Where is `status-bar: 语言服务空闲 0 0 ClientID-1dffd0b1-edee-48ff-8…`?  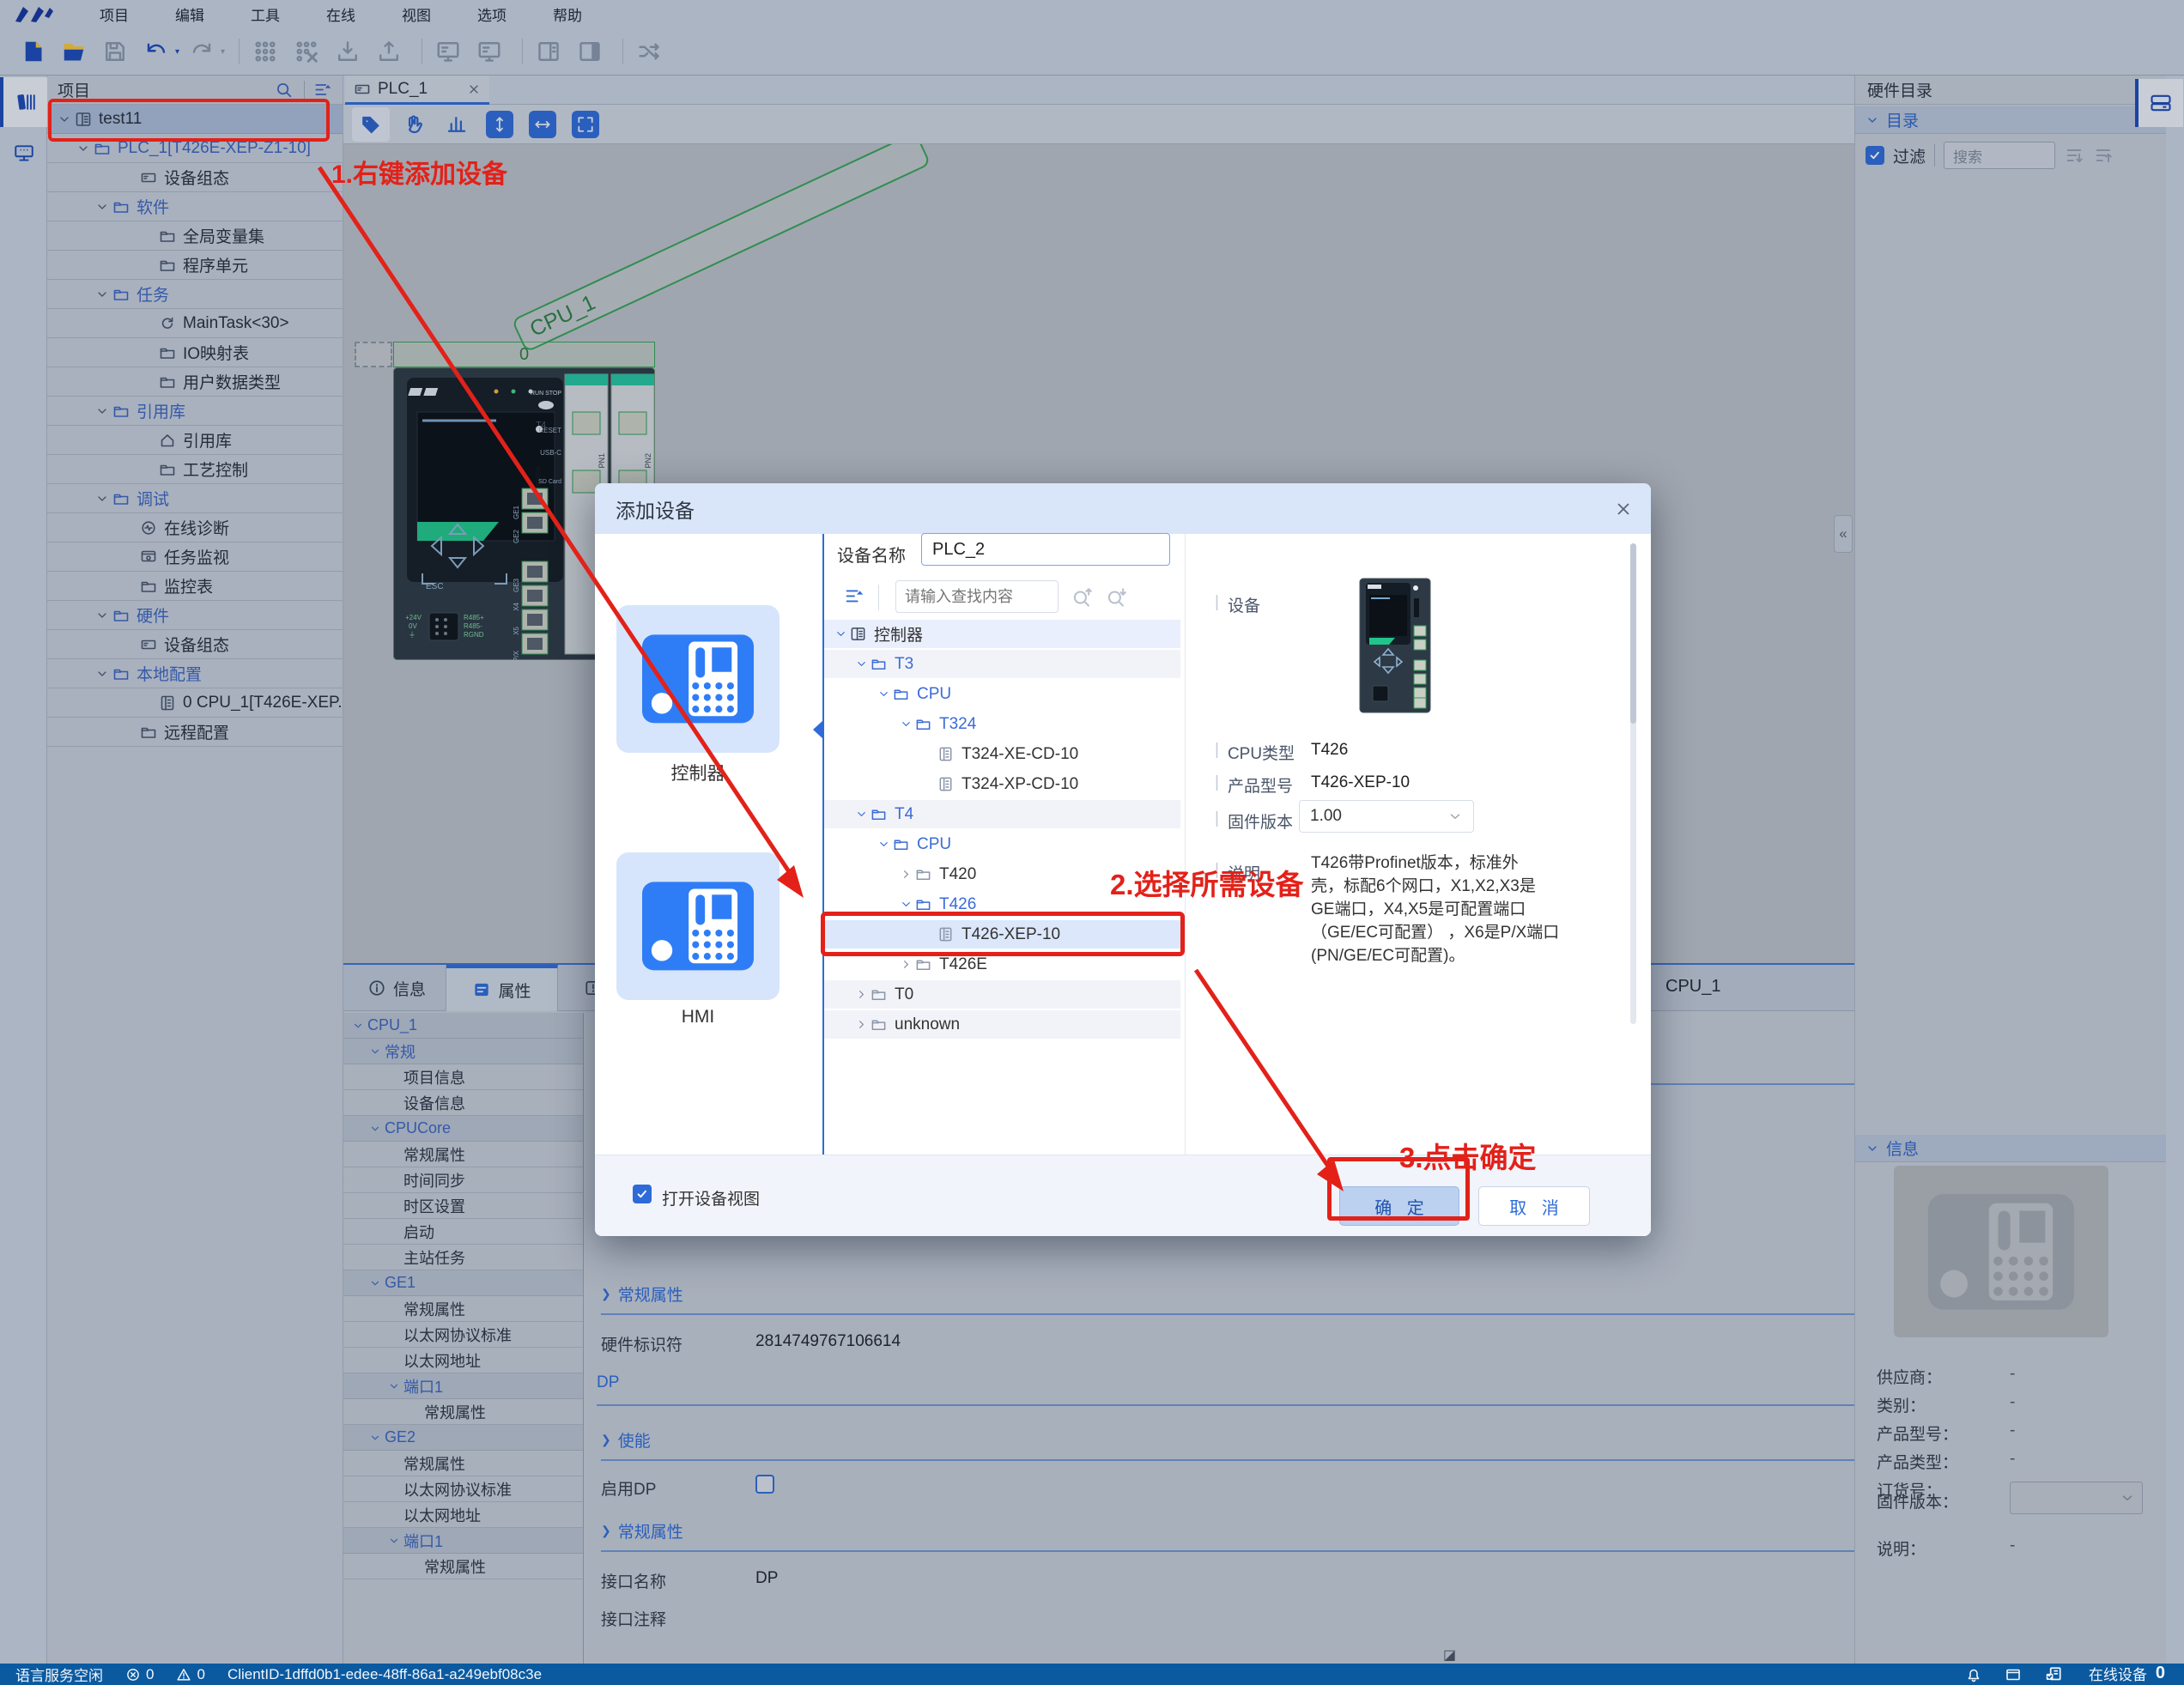
status-bar: 语言服务空闲 0 0 ClientID-1dffd0b1-edee-48ff-8… is located at coordinates (1092, 1675).